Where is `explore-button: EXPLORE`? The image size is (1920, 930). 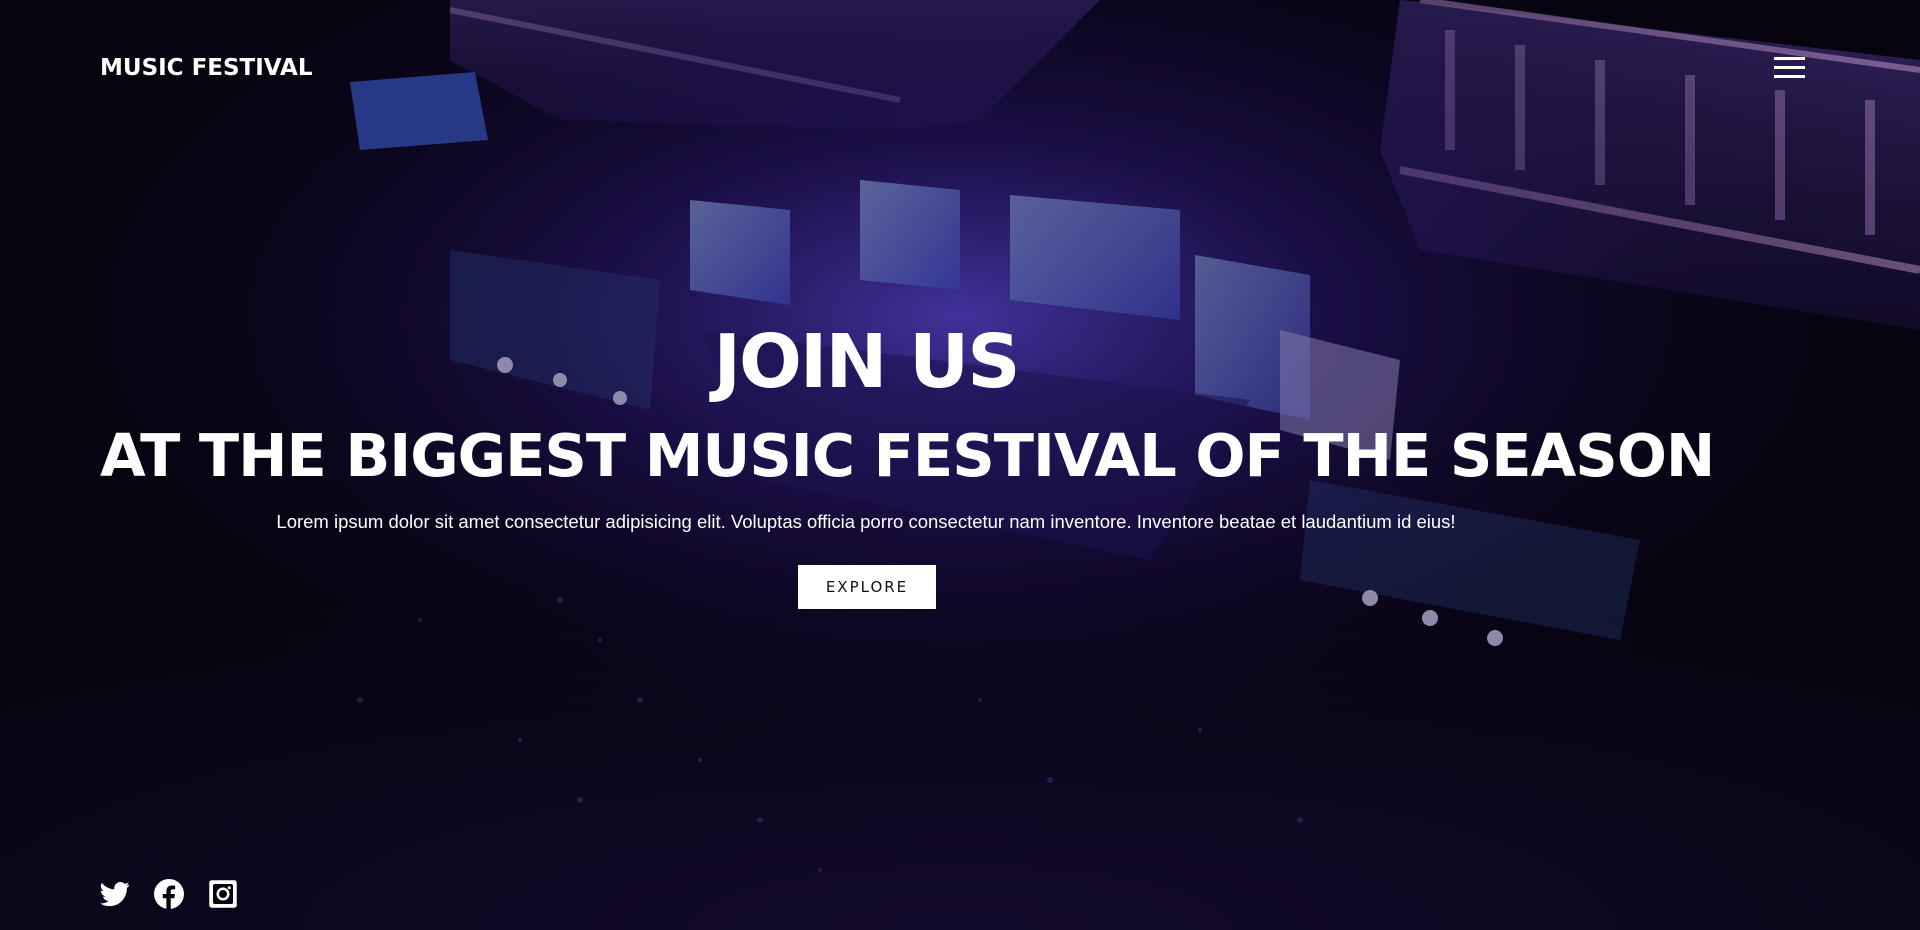
explore-button: EXPLORE is located at coordinates (867, 587).